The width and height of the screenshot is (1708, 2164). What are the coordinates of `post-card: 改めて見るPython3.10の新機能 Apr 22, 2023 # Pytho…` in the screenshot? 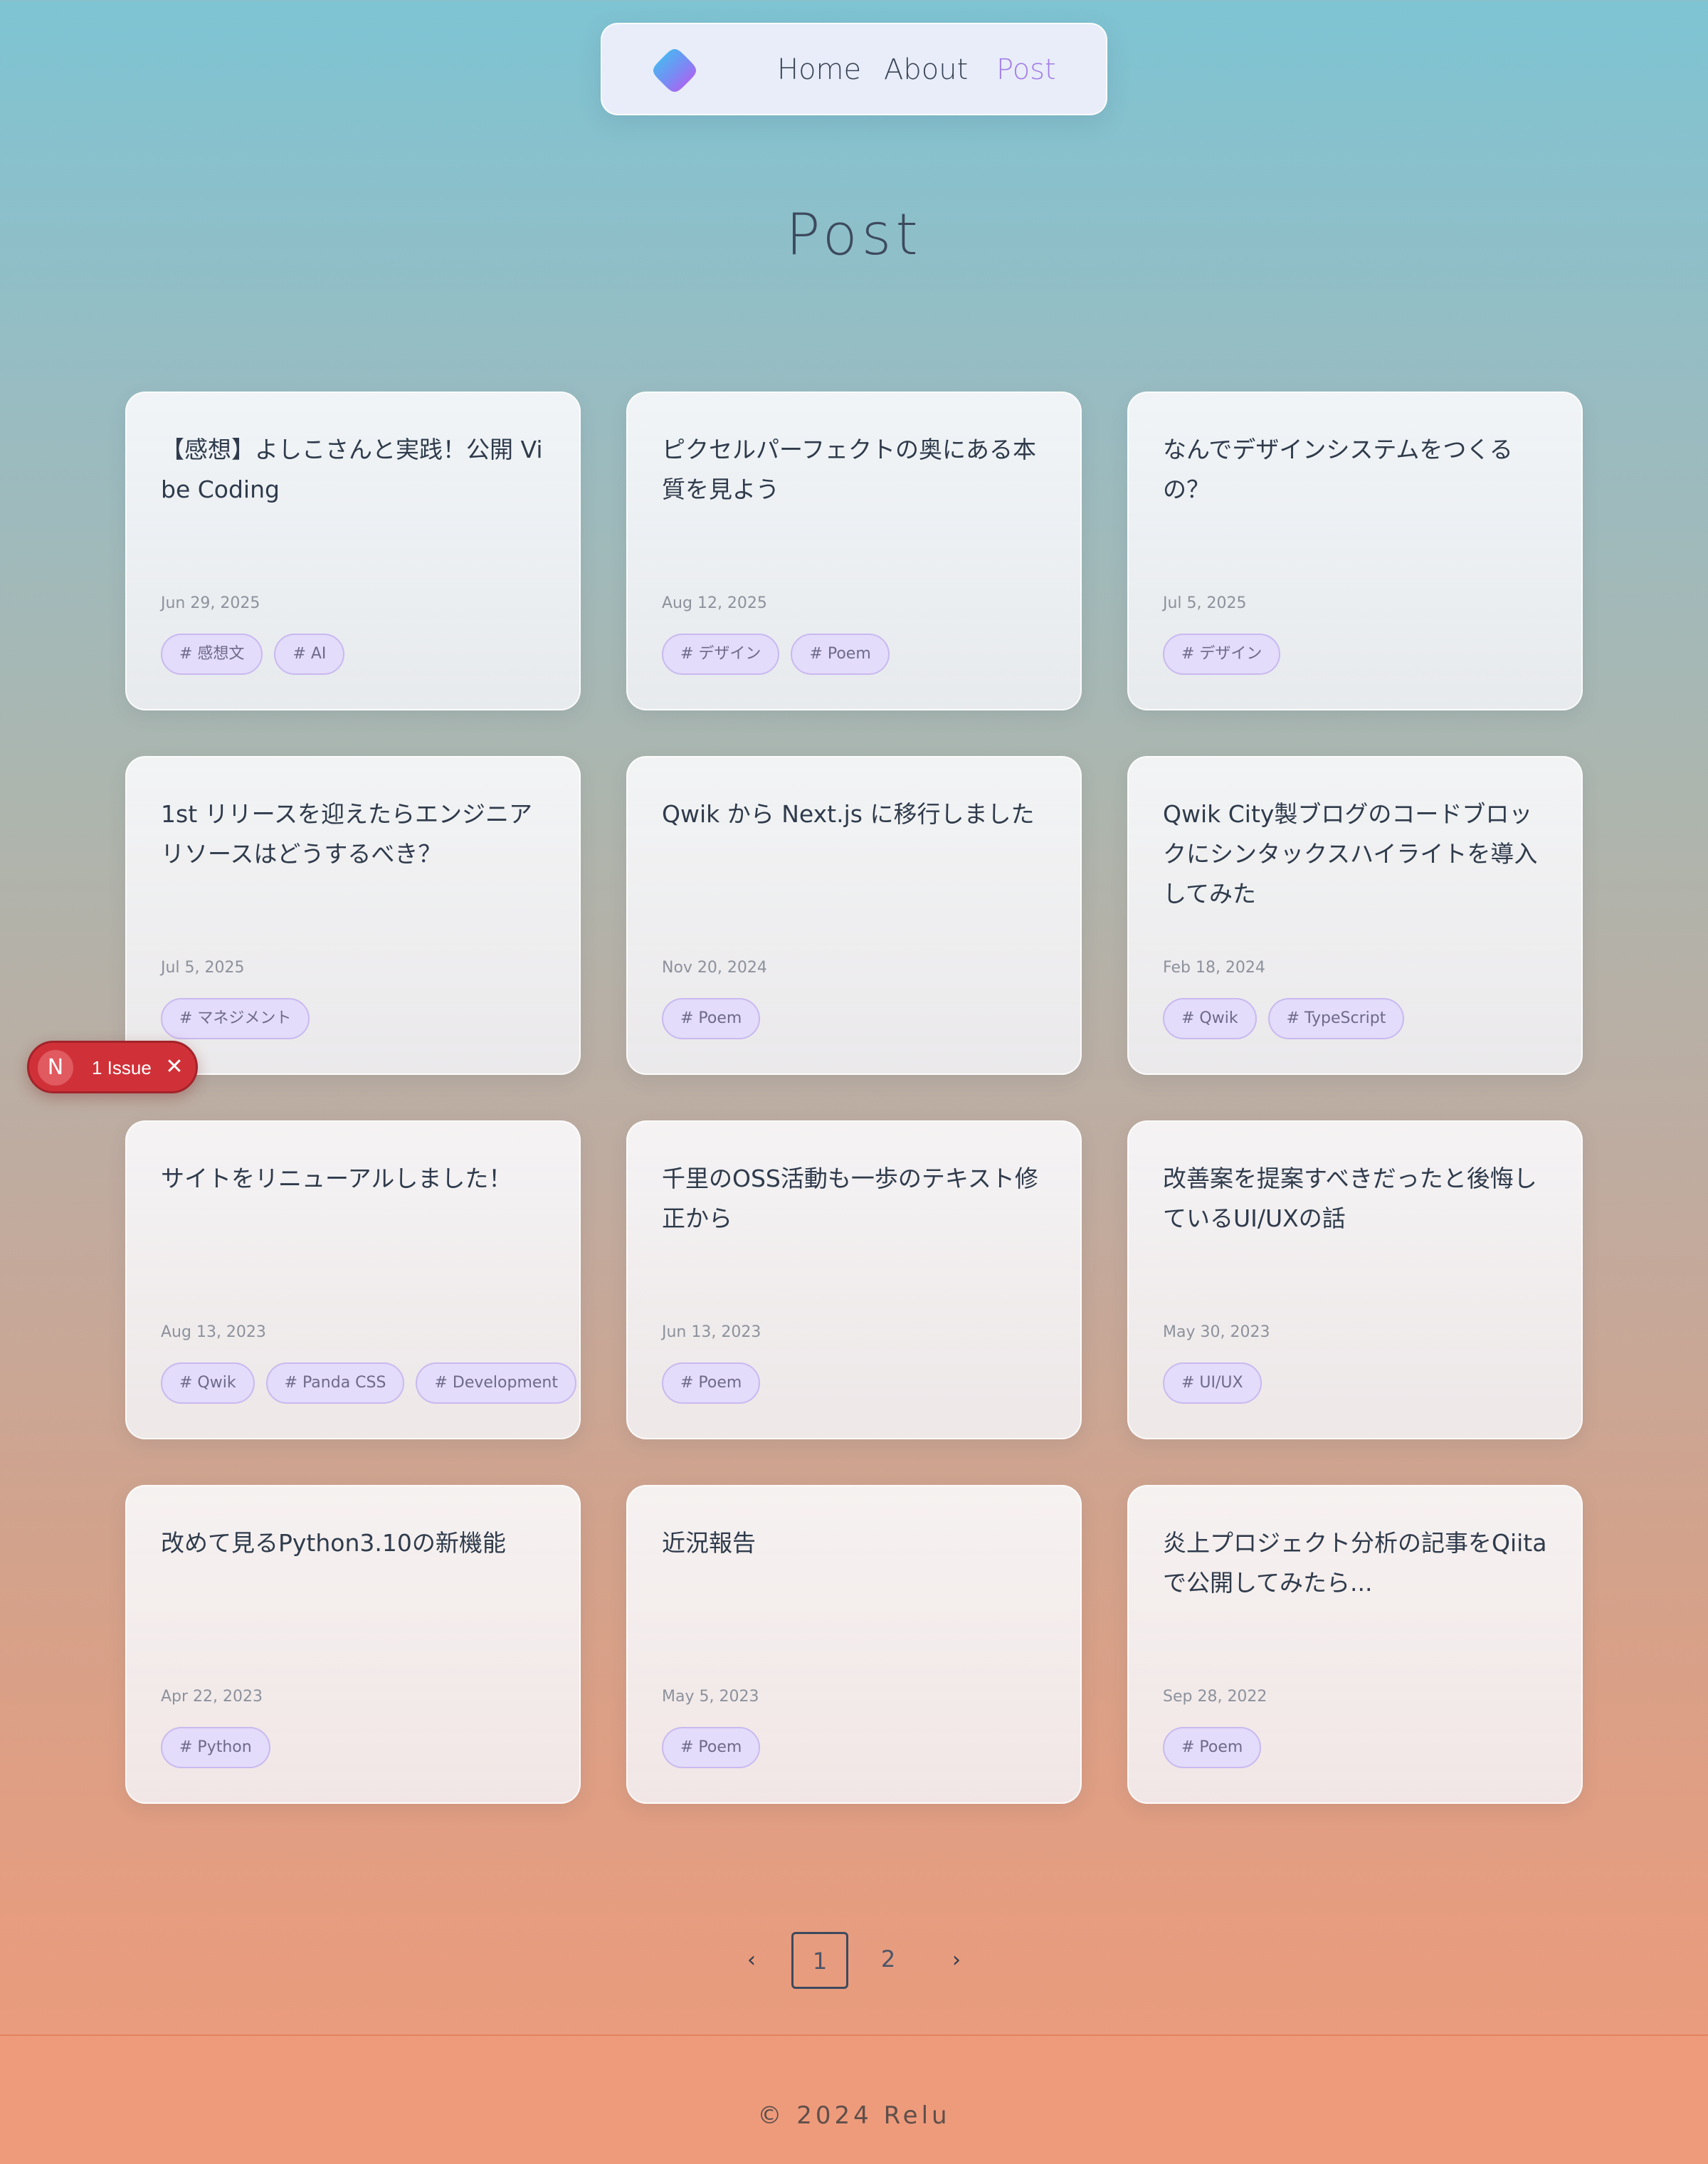 It's located at (353, 1644).